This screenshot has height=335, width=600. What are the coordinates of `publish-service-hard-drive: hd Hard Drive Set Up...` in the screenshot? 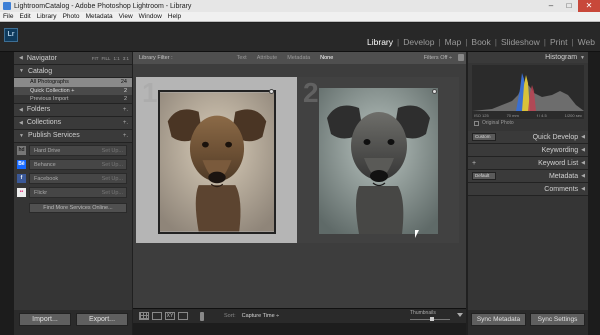 It's located at (72, 151).